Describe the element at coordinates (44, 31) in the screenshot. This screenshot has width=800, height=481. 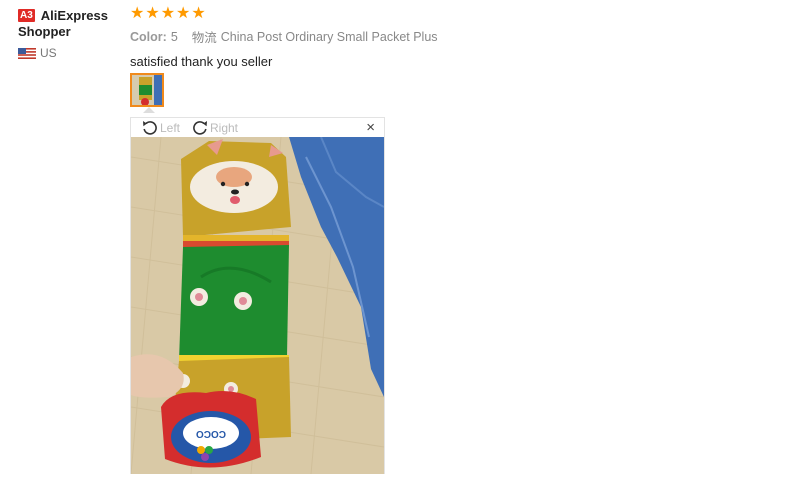
I see `reviewer-name-line2: Shopper` at that location.